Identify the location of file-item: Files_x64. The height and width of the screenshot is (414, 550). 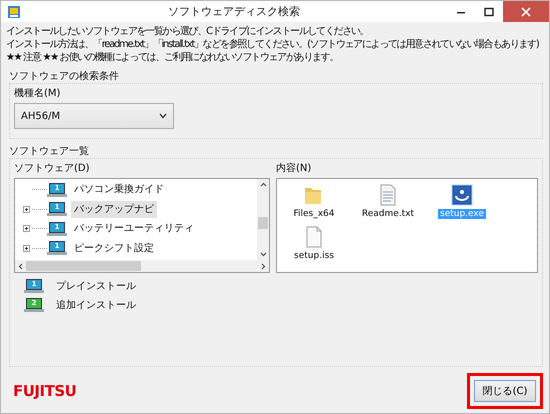
(314, 214).